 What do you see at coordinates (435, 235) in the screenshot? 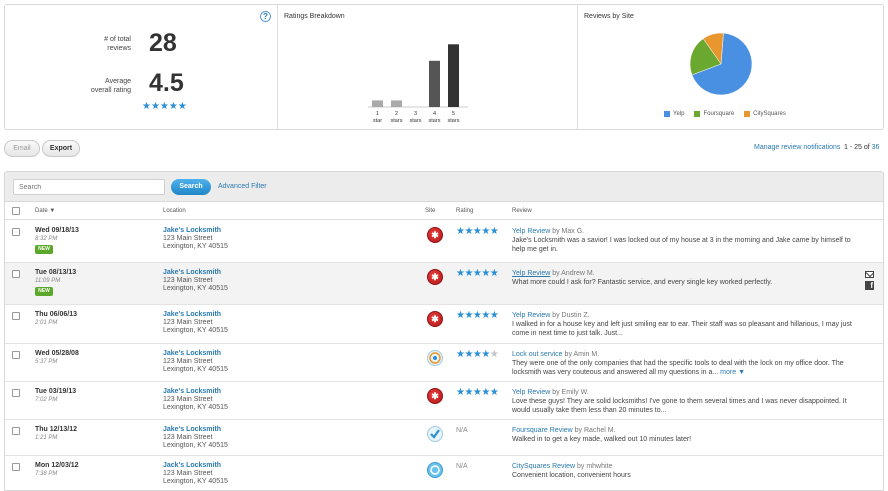
I see `yelp-icon: ✱` at bounding box center [435, 235].